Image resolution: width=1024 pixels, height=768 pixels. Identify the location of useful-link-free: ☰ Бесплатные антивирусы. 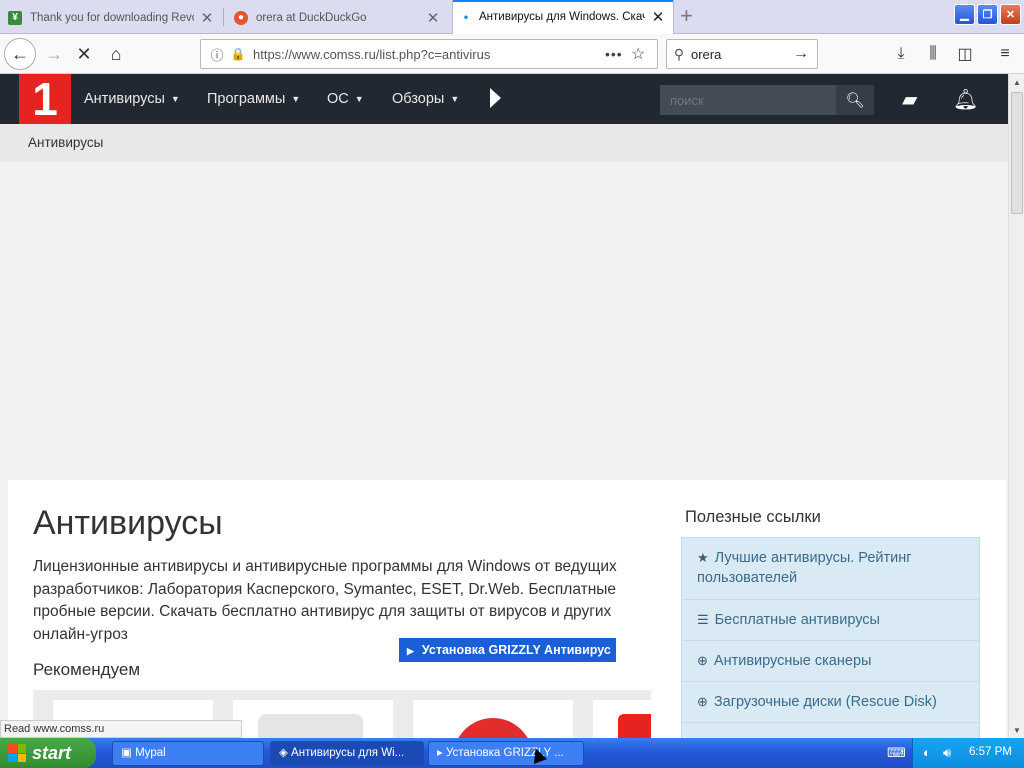
(830, 620).